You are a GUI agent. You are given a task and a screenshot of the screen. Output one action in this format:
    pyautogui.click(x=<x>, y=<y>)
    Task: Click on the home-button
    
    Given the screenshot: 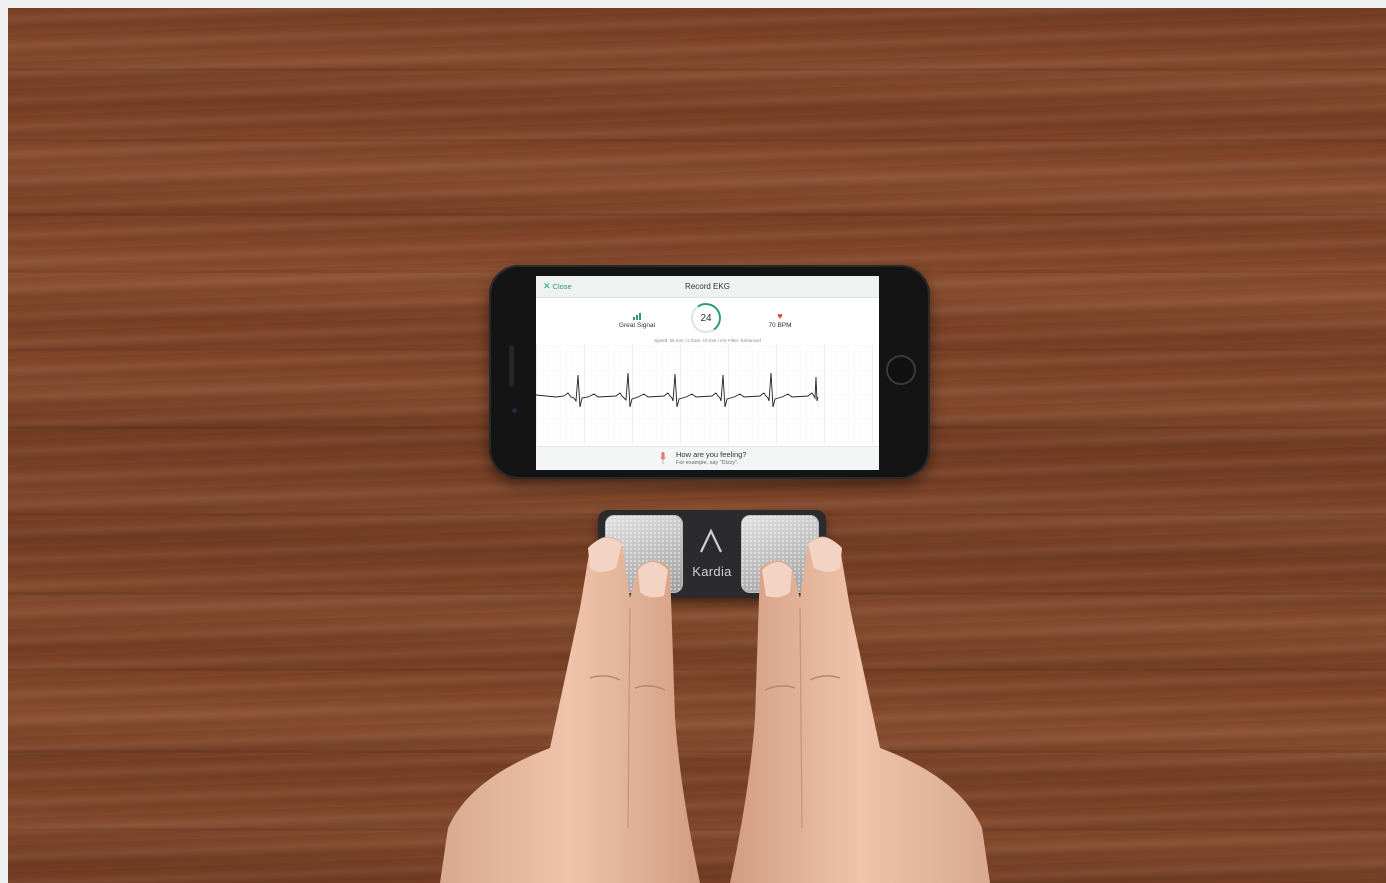 What is the action you would take?
    pyautogui.click(x=901, y=370)
    